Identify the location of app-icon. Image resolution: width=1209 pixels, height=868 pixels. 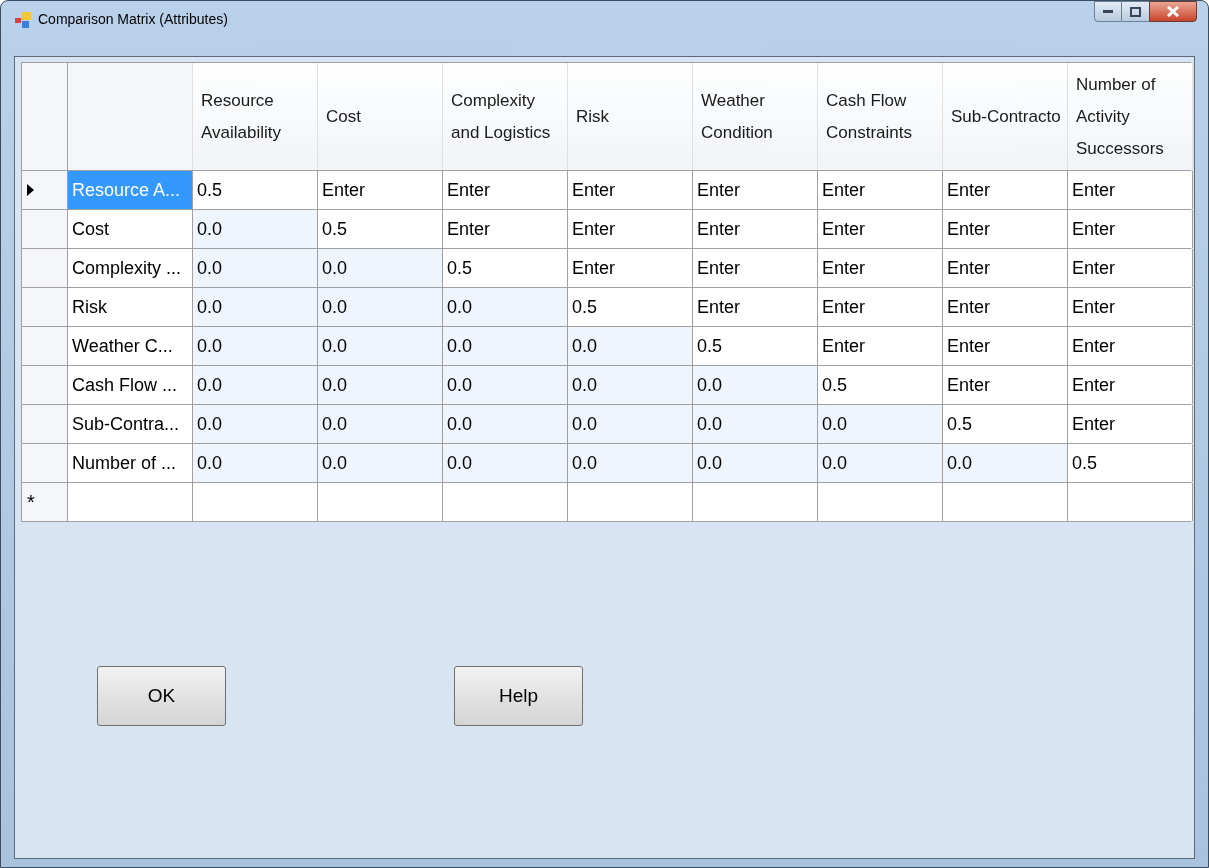
(23, 19).